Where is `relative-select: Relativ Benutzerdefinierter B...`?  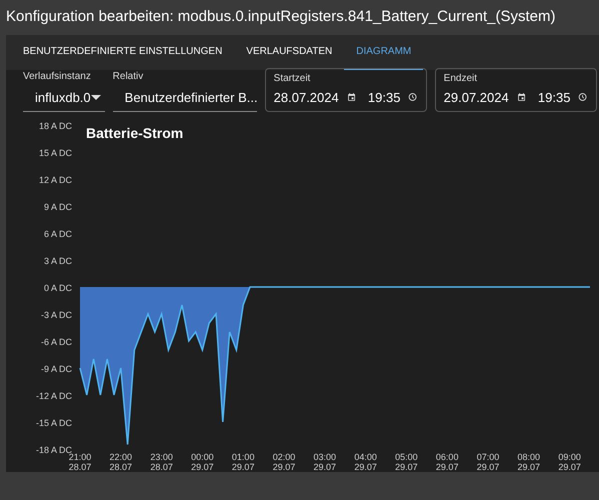
relative-select: Relativ Benutzerdefinierter B... is located at coordinates (184, 90).